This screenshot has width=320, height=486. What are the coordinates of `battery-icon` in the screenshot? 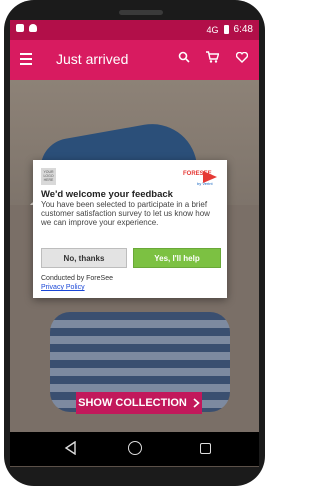 It's located at (226, 29).